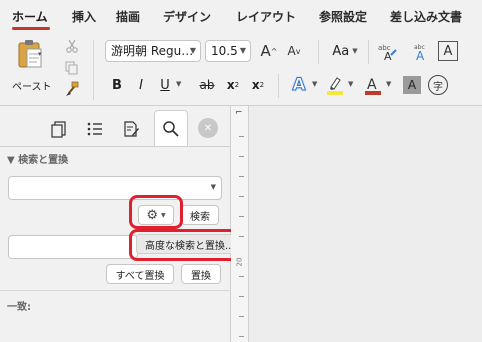 The width and height of the screenshot is (482, 342). I want to click on list-icon, so click(94, 129).